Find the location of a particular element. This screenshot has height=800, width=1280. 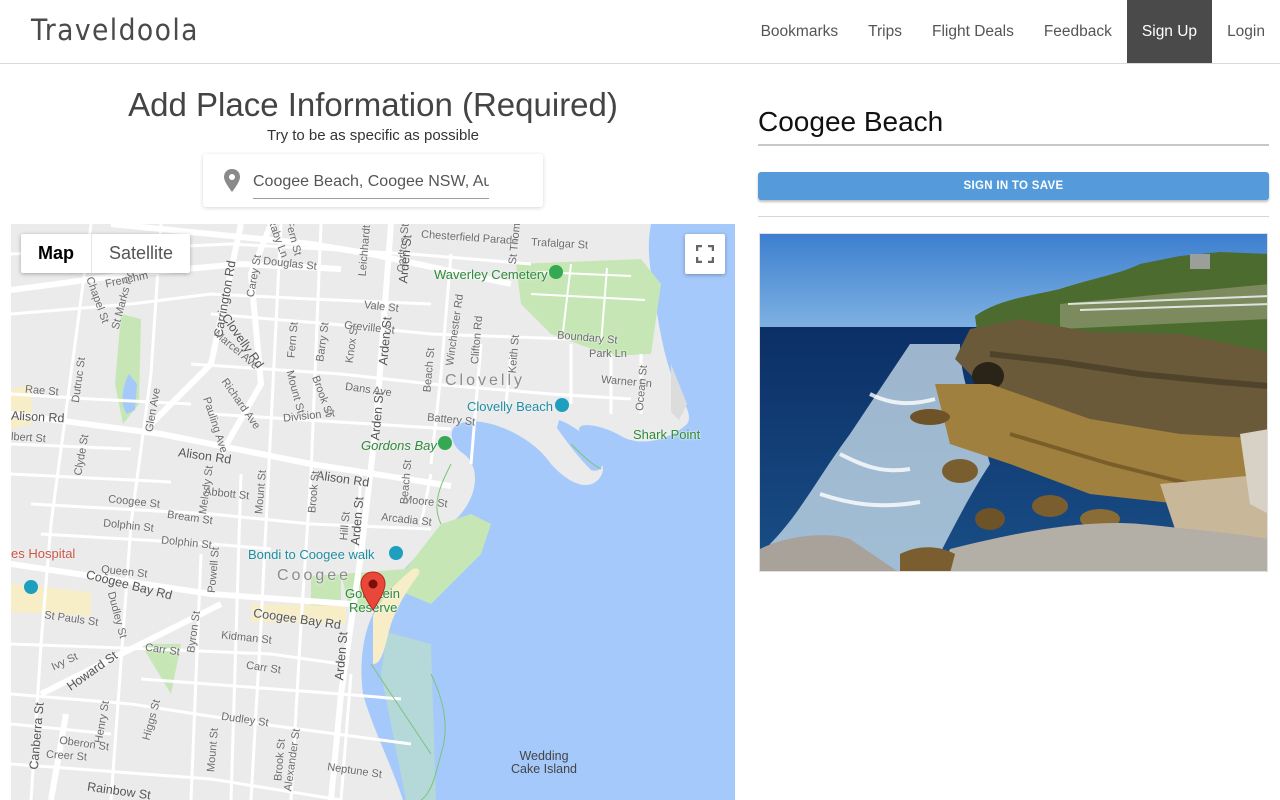

label-hospital: es Hospital is located at coordinates (43, 553).